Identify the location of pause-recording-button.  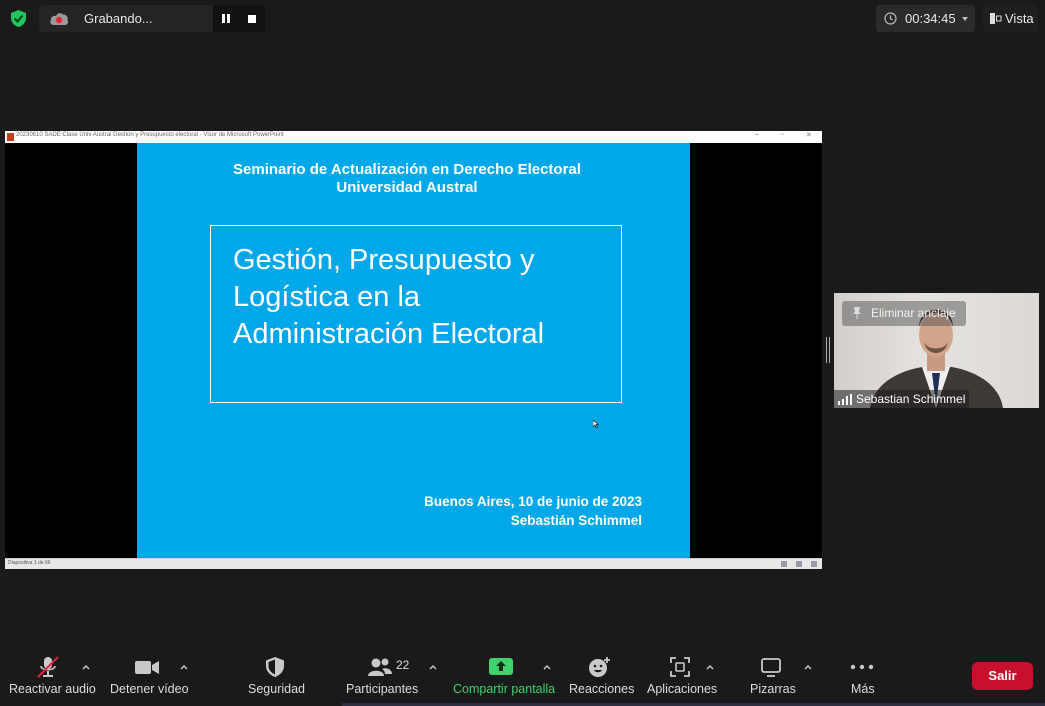
(226, 18).